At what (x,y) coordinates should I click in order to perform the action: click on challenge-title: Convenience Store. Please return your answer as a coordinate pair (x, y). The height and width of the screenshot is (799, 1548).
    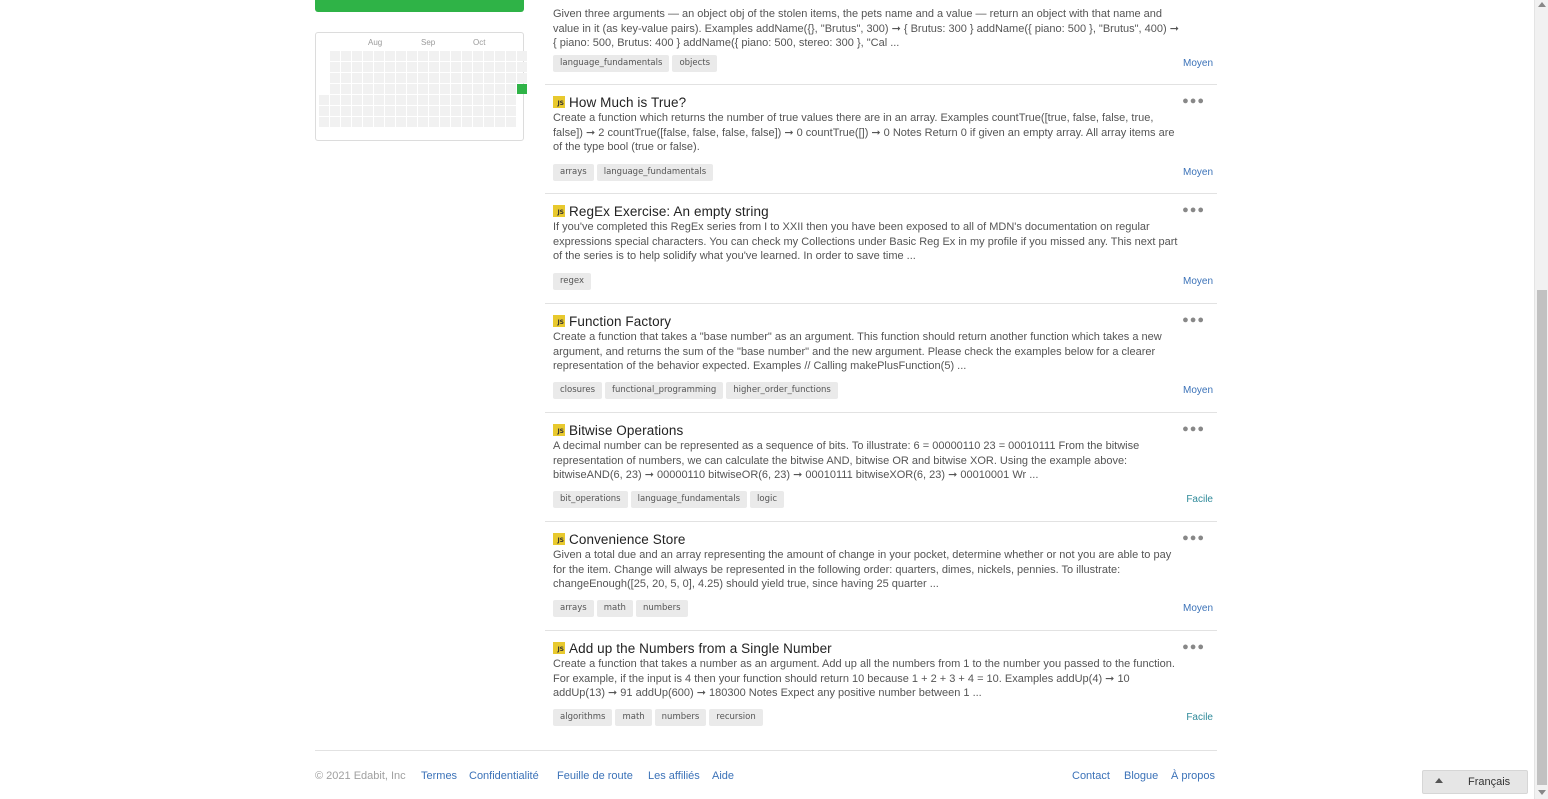
    Looking at the image, I should click on (627, 539).